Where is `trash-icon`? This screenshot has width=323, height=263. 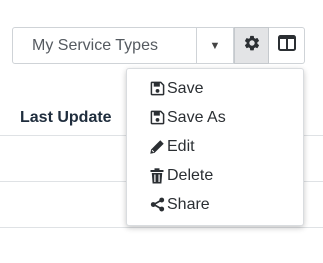 trash-icon is located at coordinates (157, 176).